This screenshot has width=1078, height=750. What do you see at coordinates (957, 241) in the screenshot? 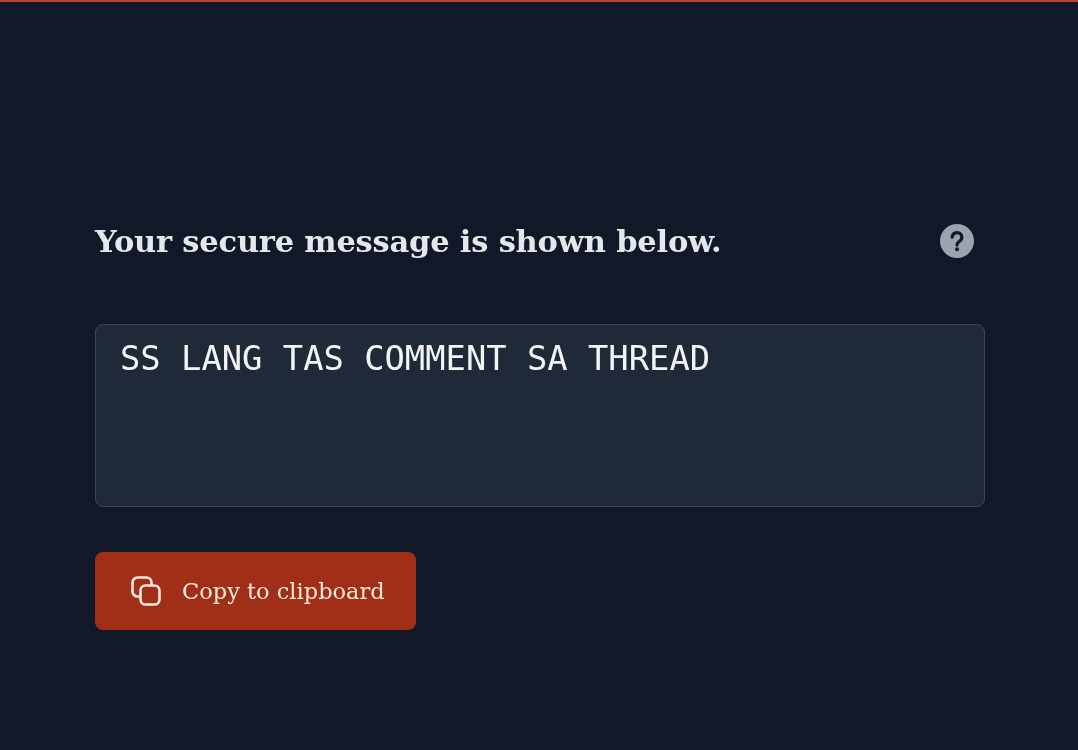
I see `help-icon` at bounding box center [957, 241].